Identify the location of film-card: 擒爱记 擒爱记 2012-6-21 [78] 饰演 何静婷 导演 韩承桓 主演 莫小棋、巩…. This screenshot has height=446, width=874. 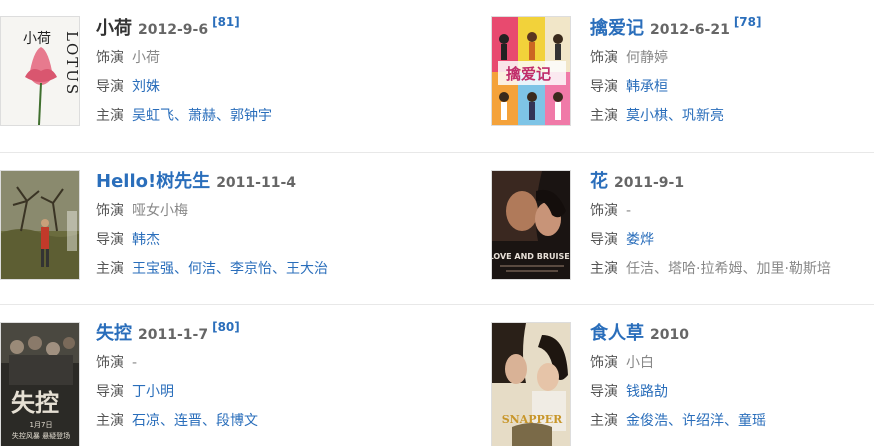
(682, 76).